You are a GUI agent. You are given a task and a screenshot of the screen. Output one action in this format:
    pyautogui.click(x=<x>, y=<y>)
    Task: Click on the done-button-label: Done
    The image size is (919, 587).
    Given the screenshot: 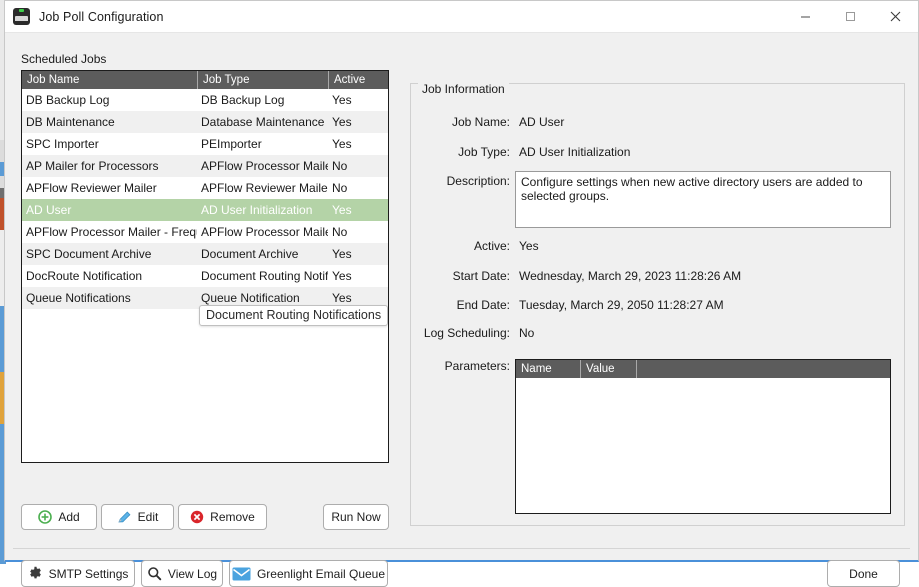 What is the action you would take?
    pyautogui.click(x=863, y=573)
    